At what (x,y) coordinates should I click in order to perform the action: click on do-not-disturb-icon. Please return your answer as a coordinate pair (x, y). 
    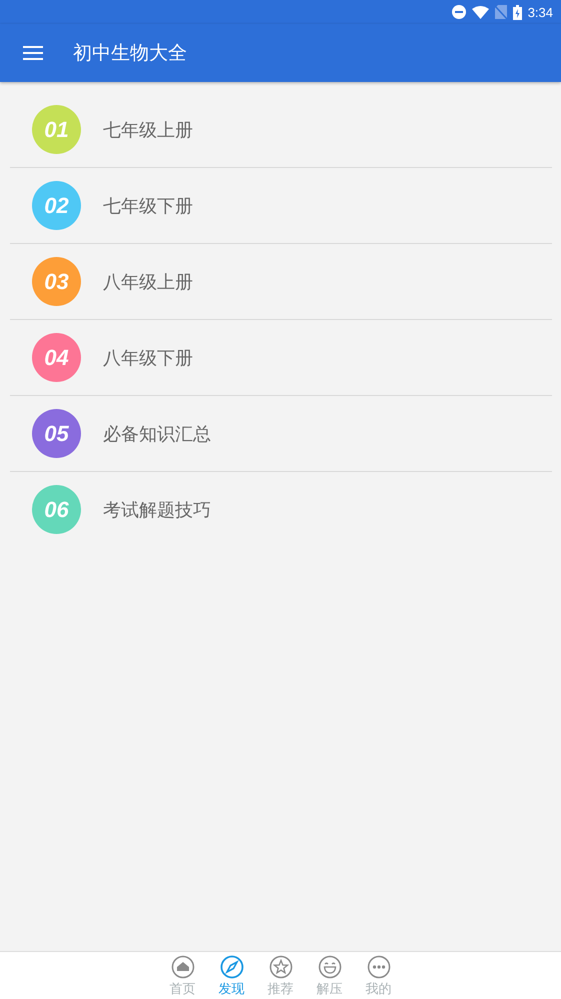
    Looking at the image, I should click on (459, 12).